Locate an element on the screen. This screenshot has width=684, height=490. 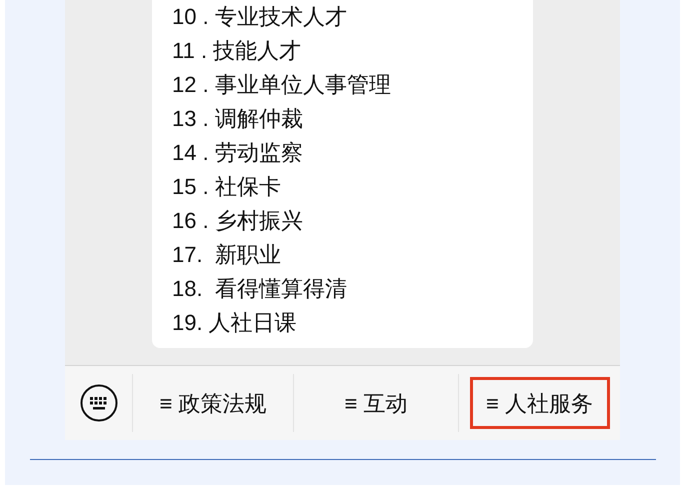
list-item-text: 13 . 调解仲裁 is located at coordinates (238, 119).